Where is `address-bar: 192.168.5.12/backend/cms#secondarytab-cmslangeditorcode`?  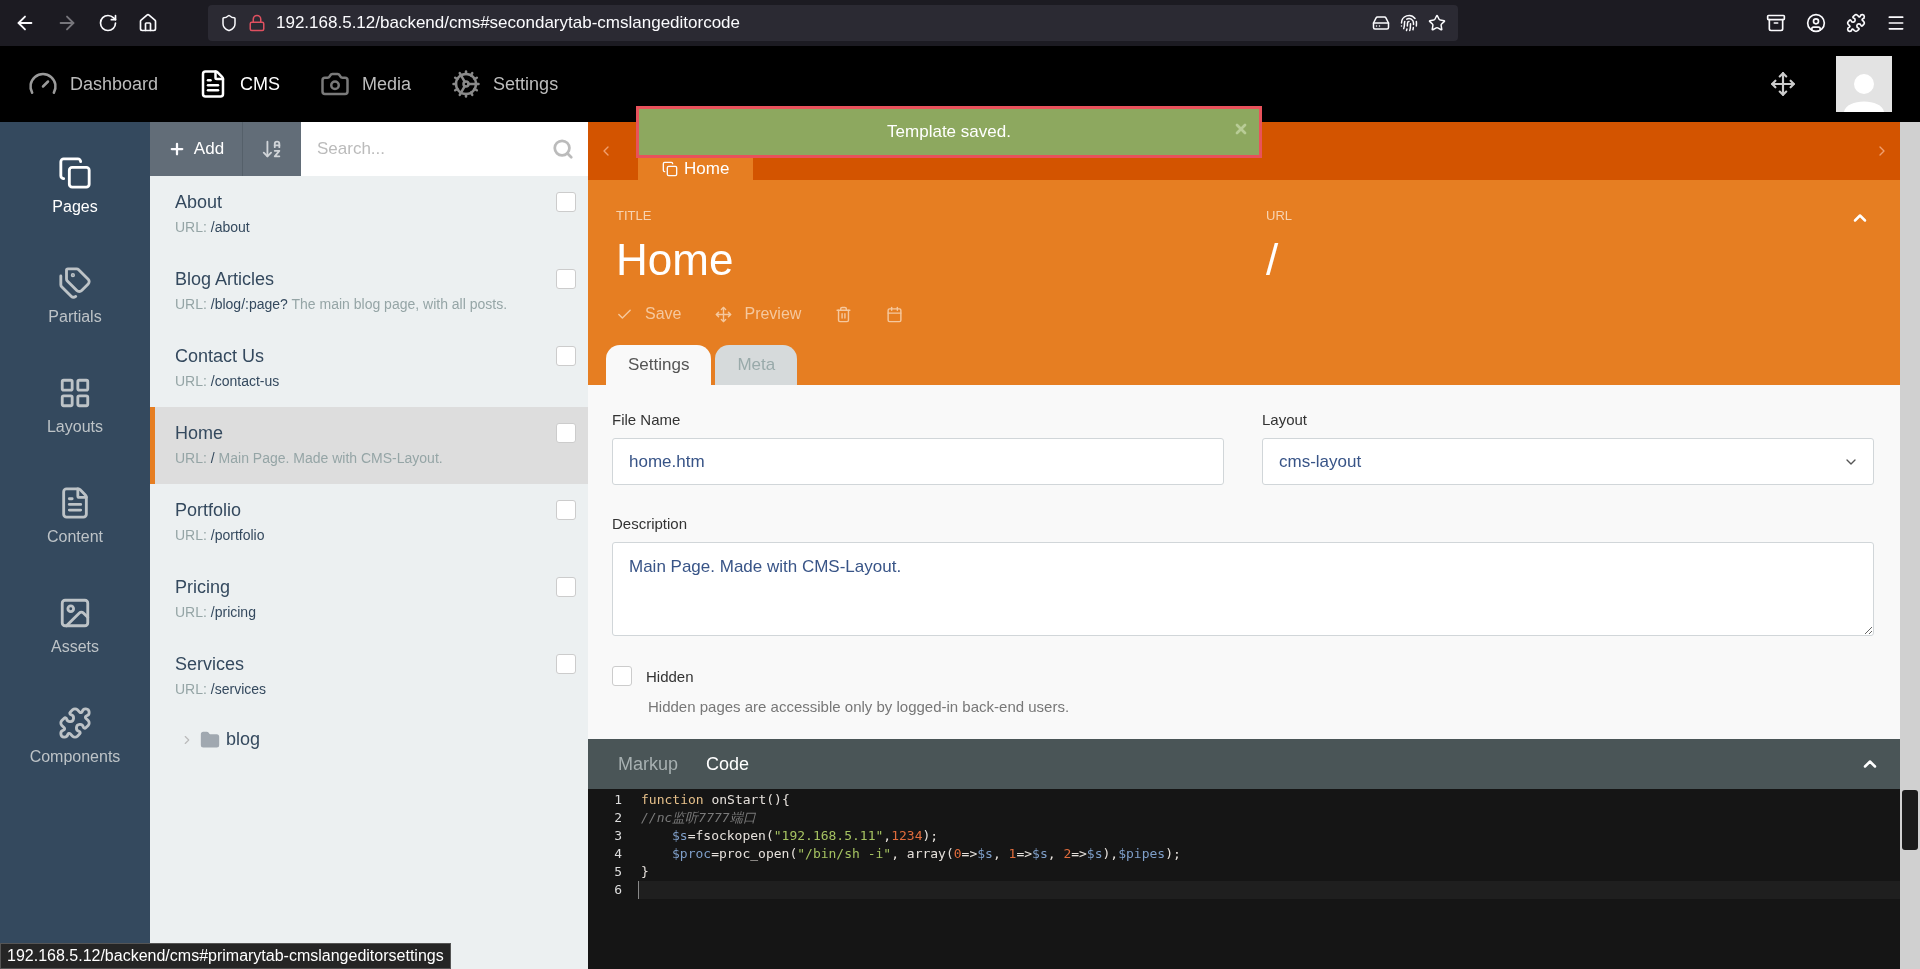 address-bar: 192.168.5.12/backend/cms#secondarytab-cmslangeditorcode is located at coordinates (833, 23).